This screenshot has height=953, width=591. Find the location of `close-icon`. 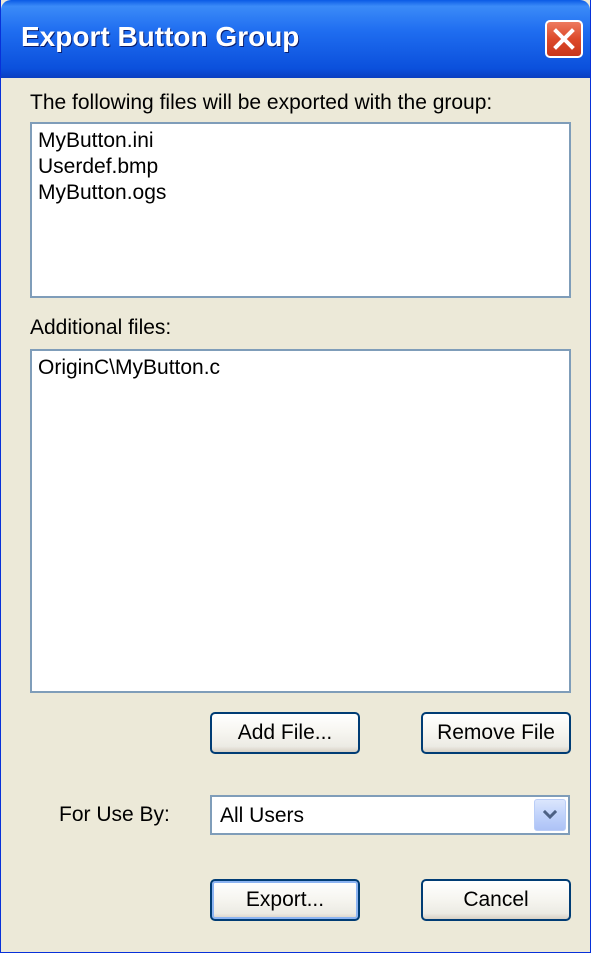

close-icon is located at coordinates (564, 39).